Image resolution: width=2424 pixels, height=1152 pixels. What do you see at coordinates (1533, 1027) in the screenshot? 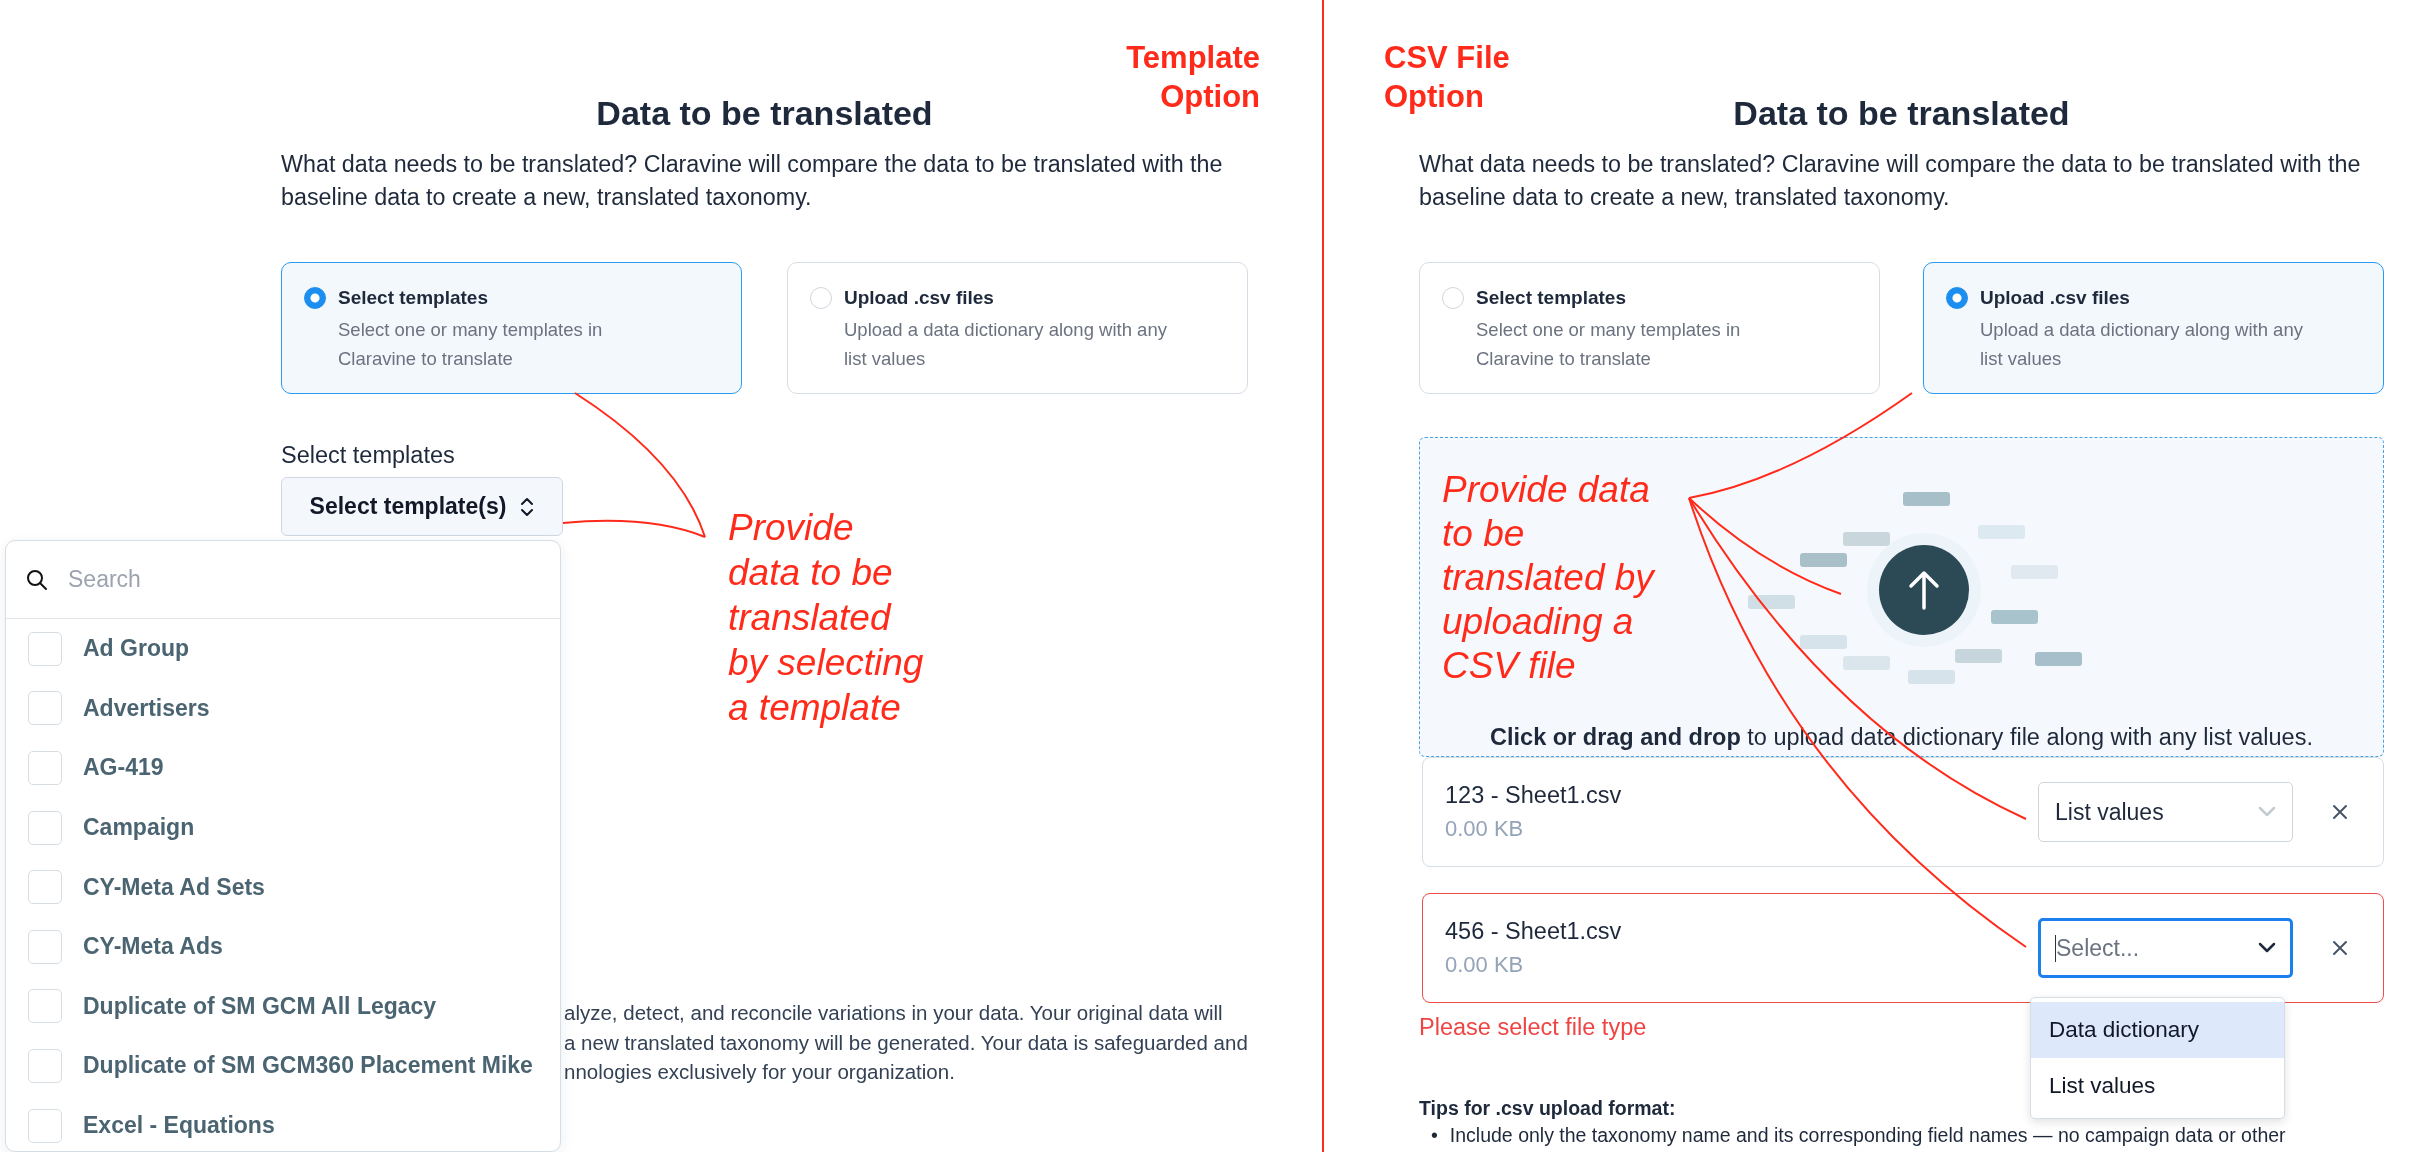
I see `error-message: Please select file type` at bounding box center [1533, 1027].